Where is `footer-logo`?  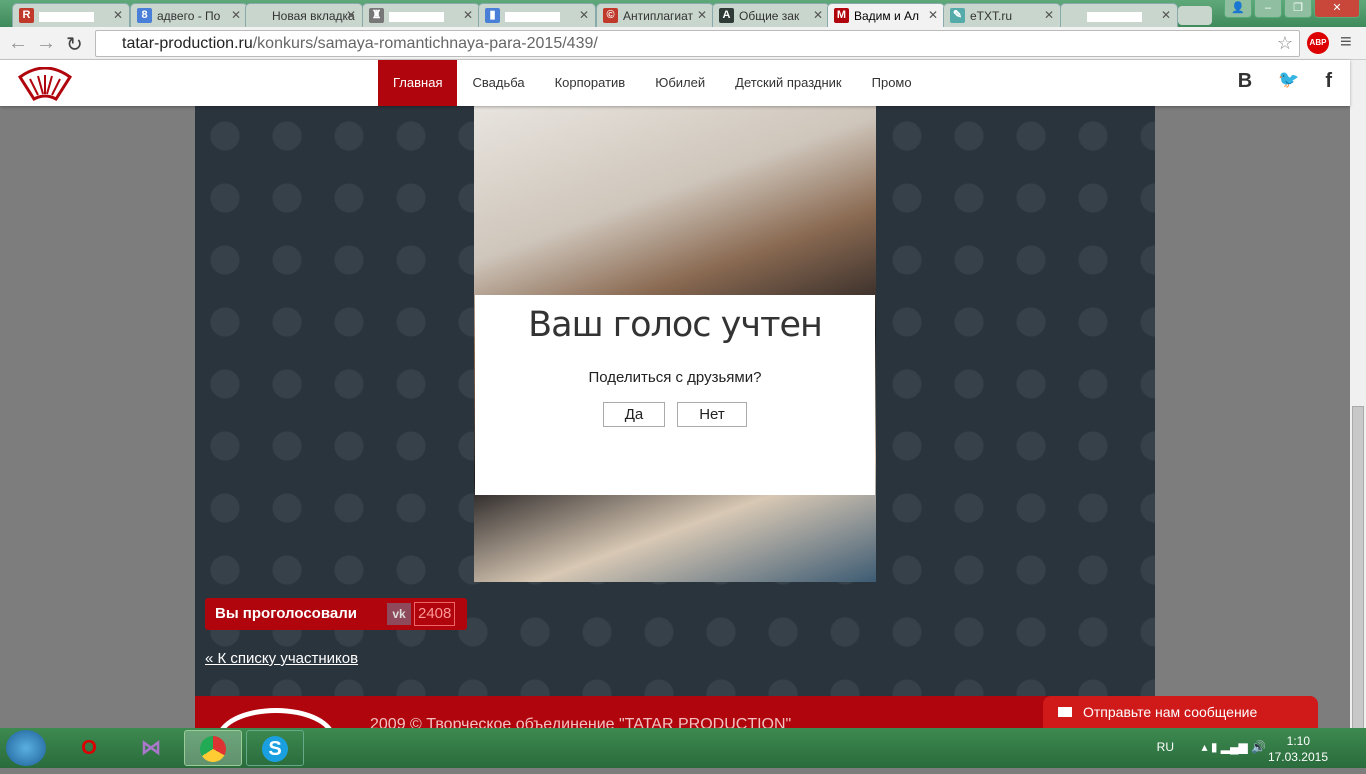
footer-logo is located at coordinates (276, 718).